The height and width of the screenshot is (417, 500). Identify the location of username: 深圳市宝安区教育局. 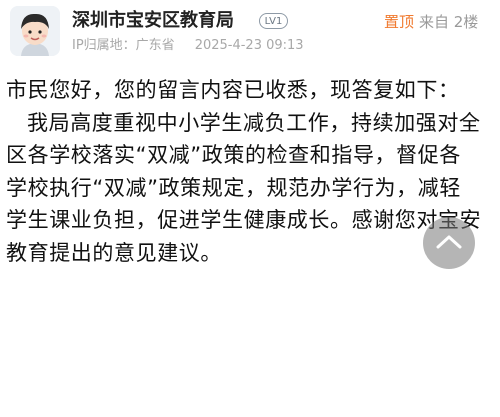
(153, 21).